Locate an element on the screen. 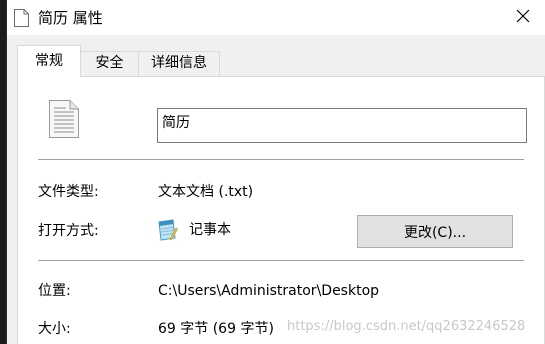 The height and width of the screenshot is (344, 545). tab-security: 安全 is located at coordinates (109, 63).